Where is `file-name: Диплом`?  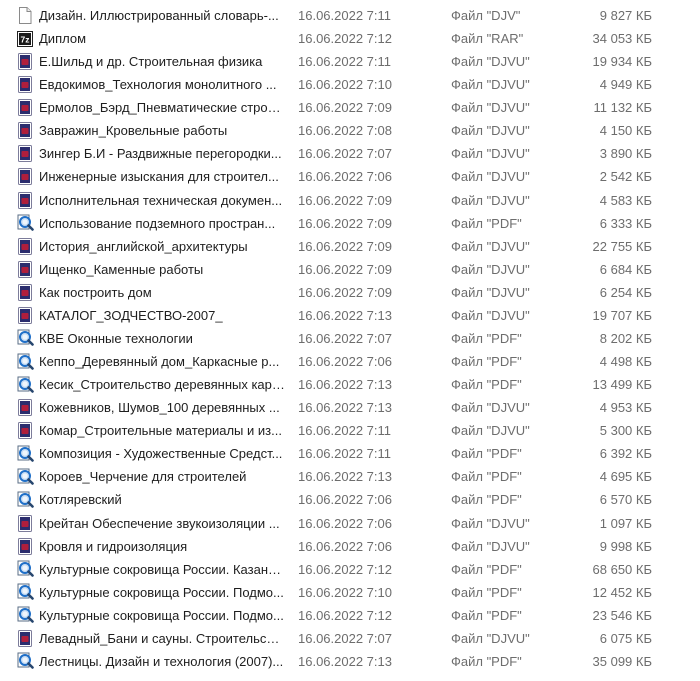
file-name: Диплом is located at coordinates (63, 39).